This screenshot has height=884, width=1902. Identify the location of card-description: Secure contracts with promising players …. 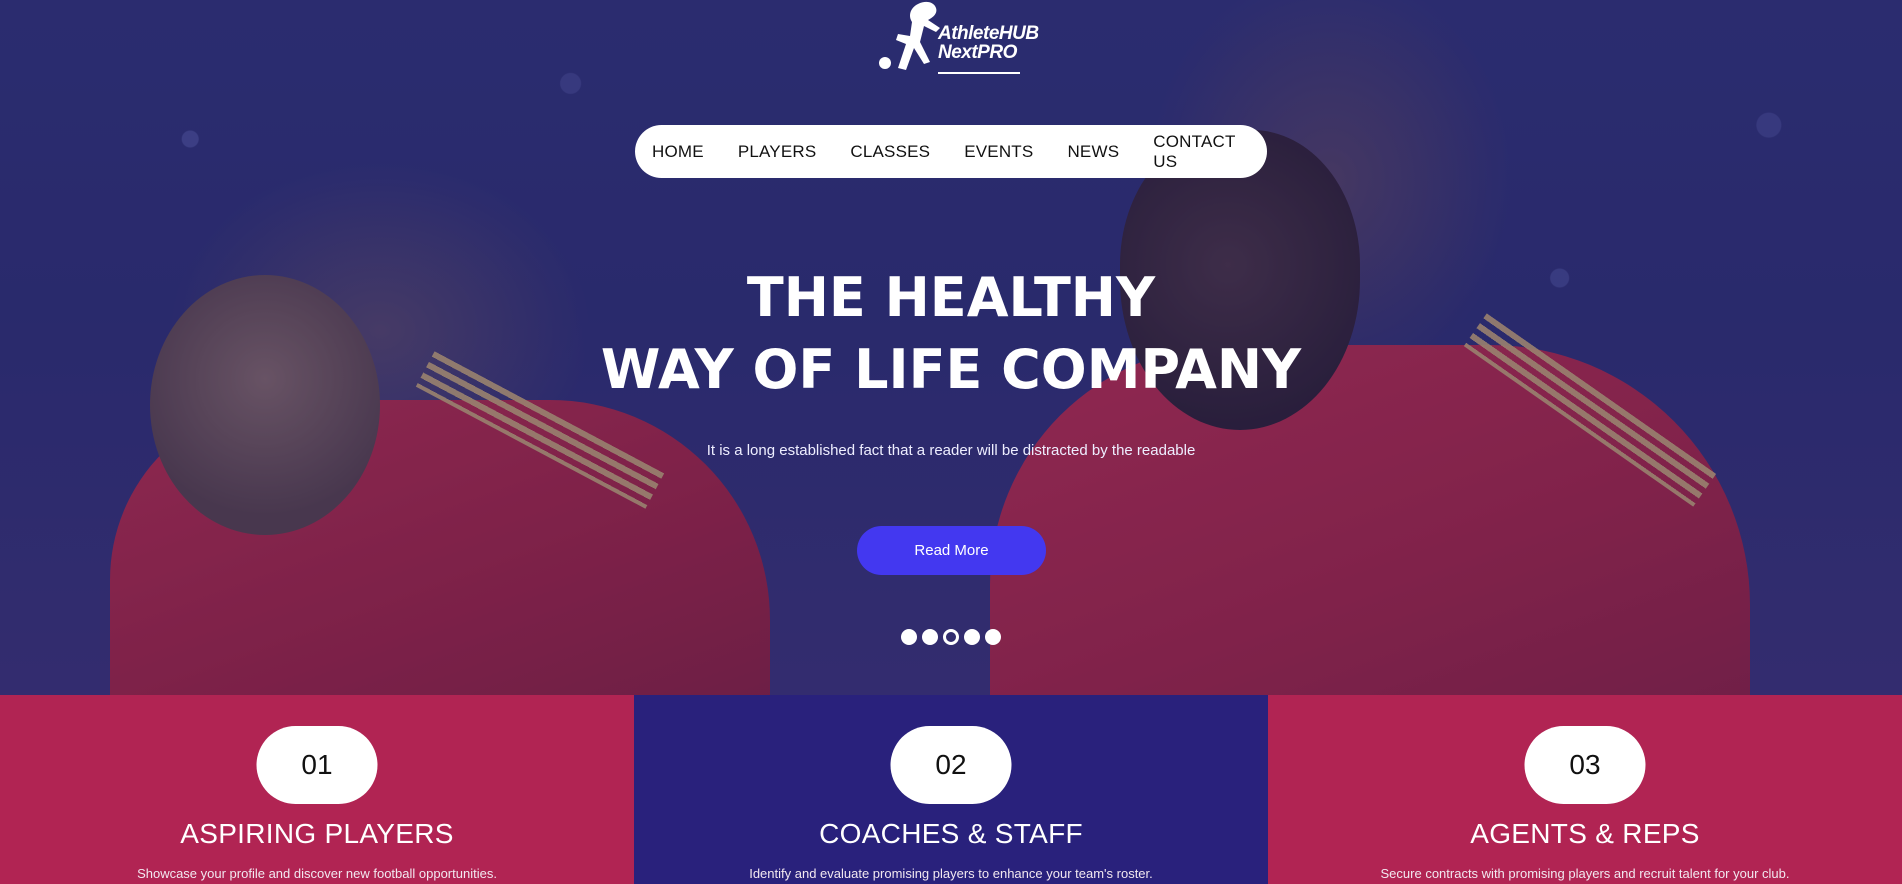
(1585, 873).